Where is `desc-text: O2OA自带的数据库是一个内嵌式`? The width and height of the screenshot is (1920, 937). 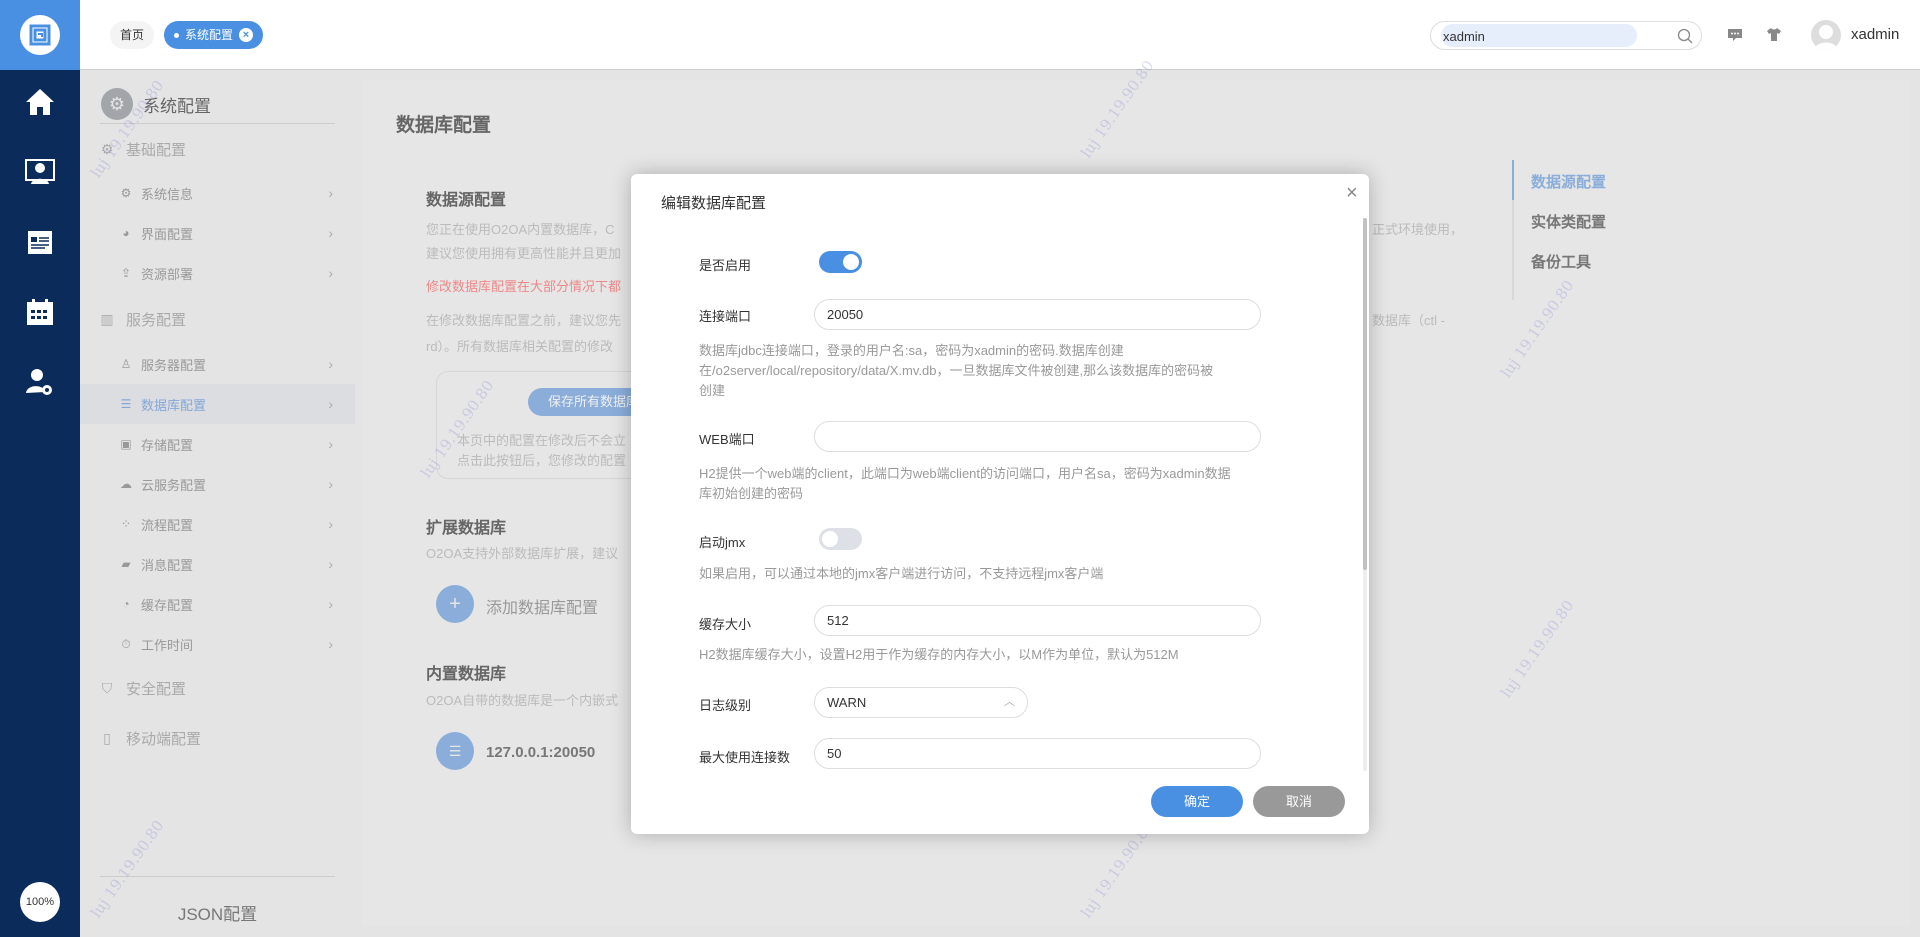
desc-text: O2OA自带的数据库是一个内嵌式 is located at coordinates (522, 700).